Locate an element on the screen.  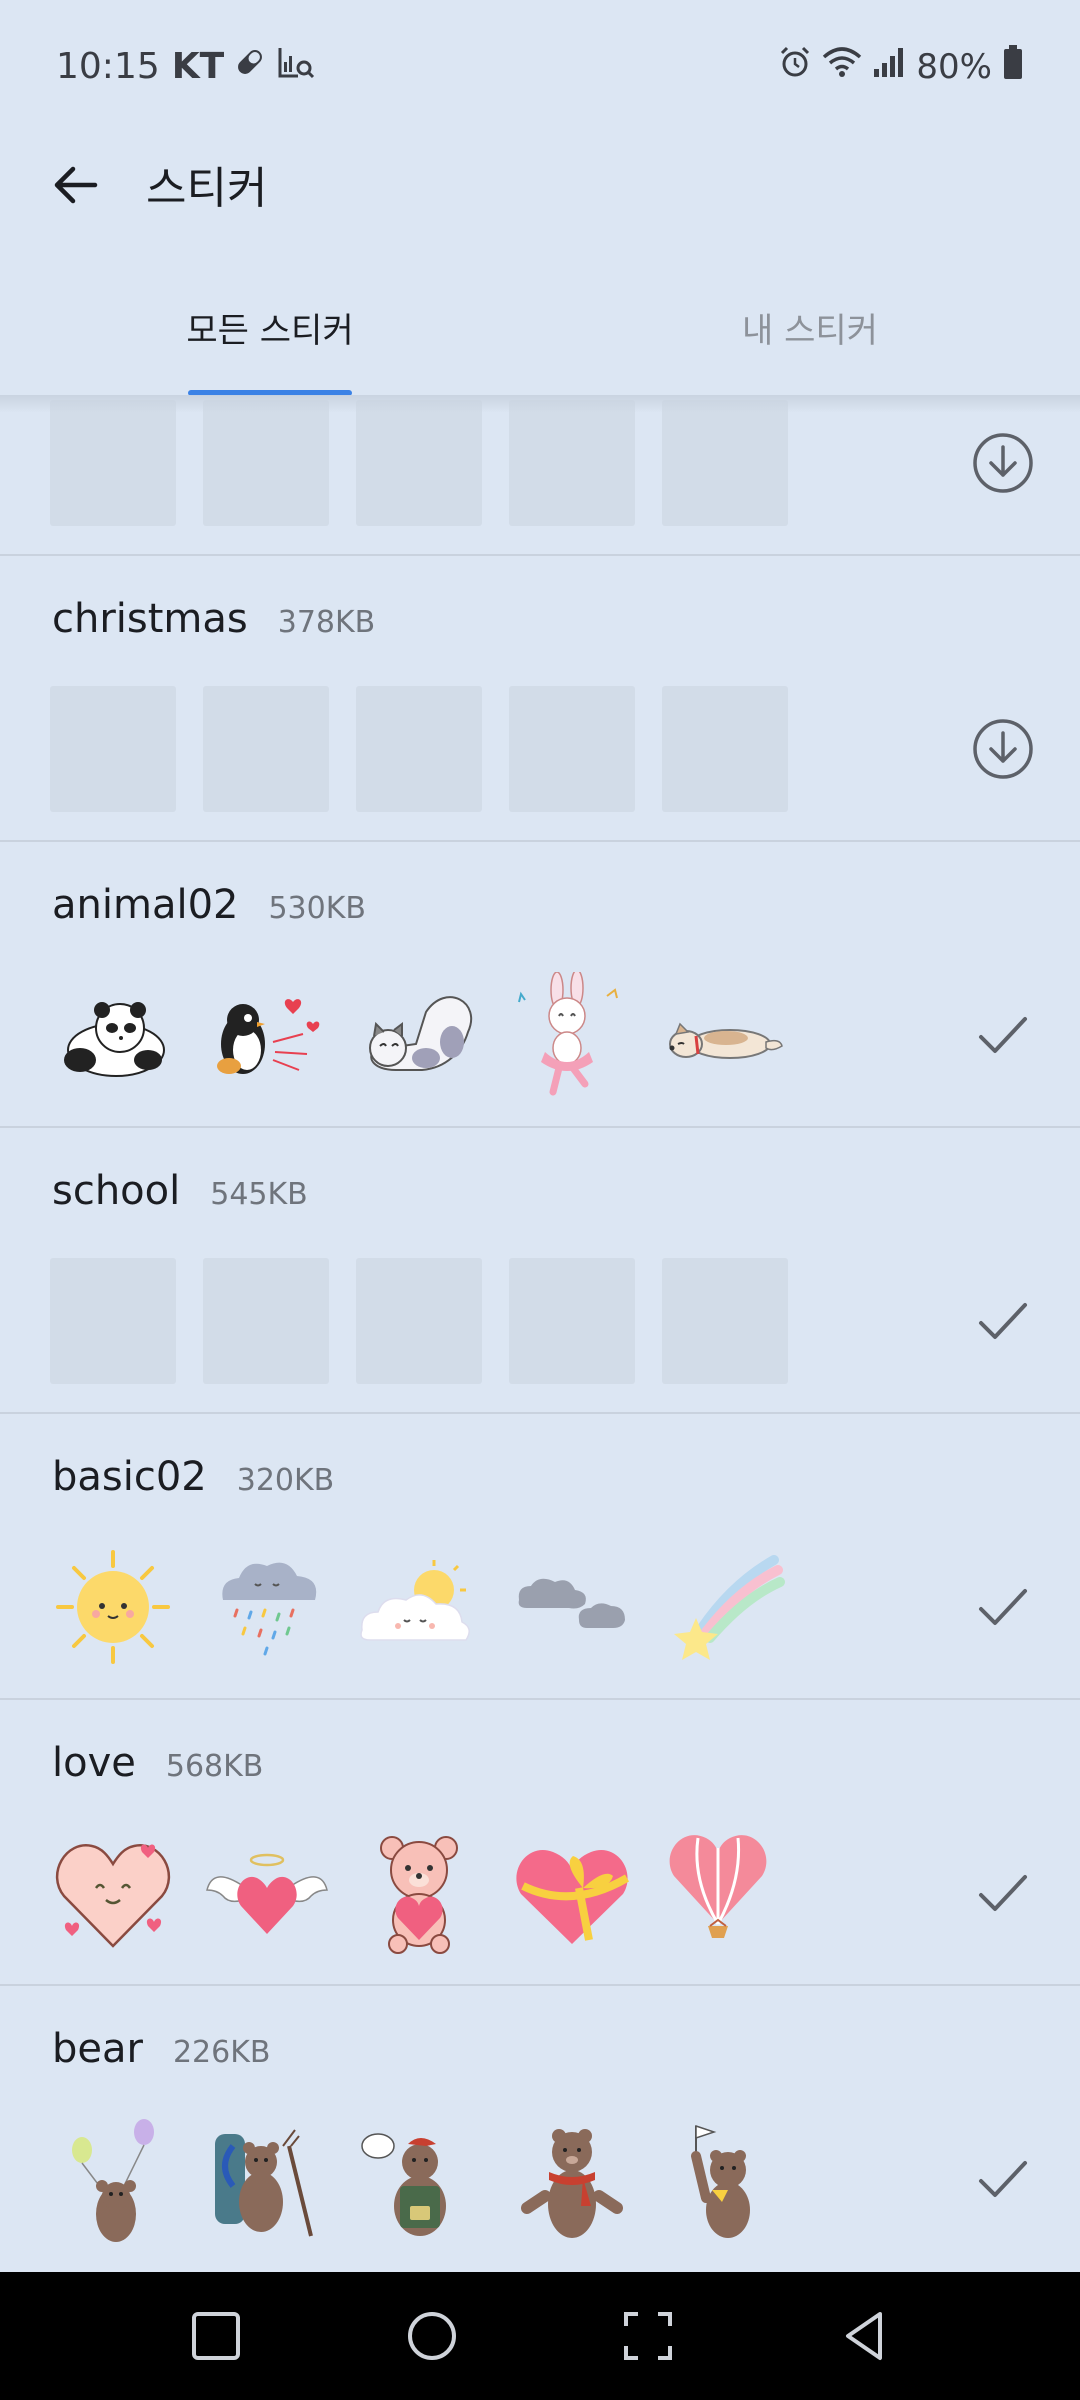
shooting-star-sticker is located at coordinates (725, 1607).